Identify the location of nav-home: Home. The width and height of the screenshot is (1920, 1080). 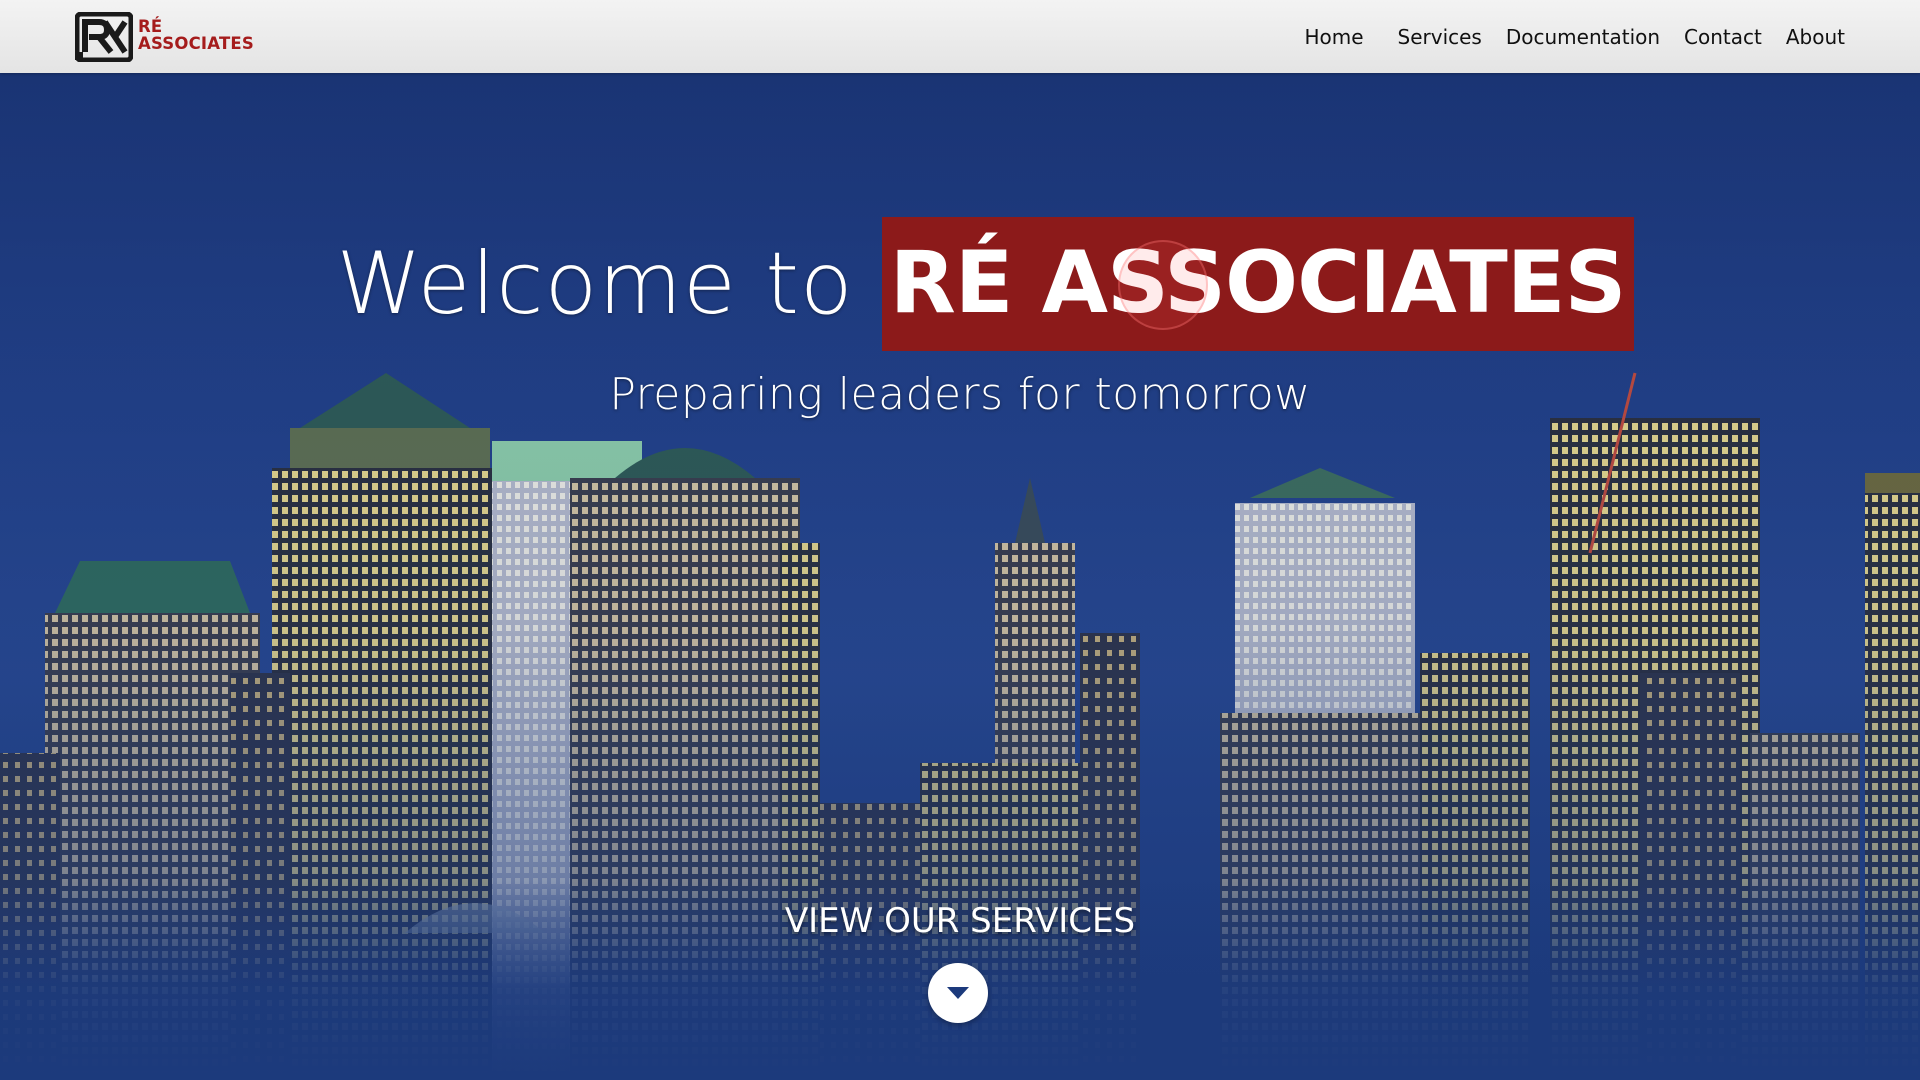
(1333, 37).